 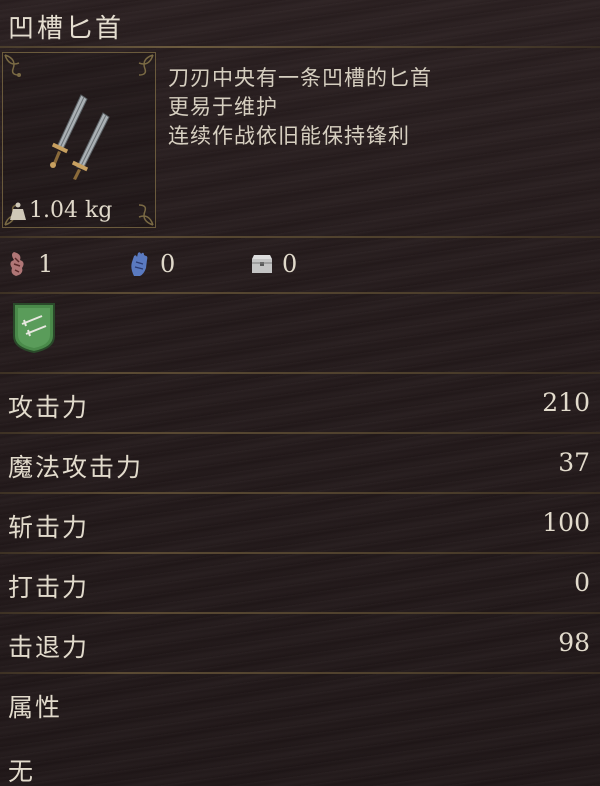 I want to click on attribute-value: 210, so click(x=566, y=402).